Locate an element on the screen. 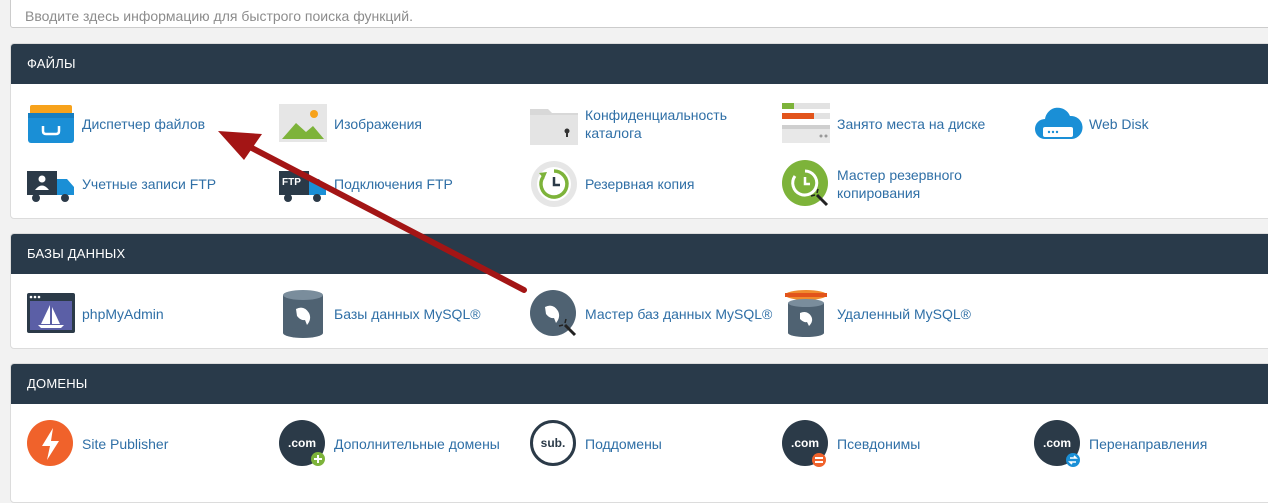 This screenshot has width=1268, height=503. directory-privacy-label: Конфиденциальность каталога is located at coordinates (656, 124).